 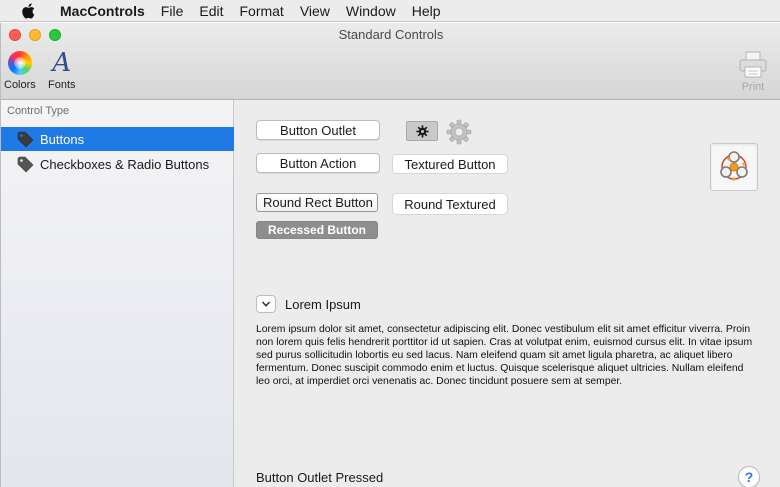 What do you see at coordinates (102, 11) in the screenshot?
I see `menu-app-name: MacControls` at bounding box center [102, 11].